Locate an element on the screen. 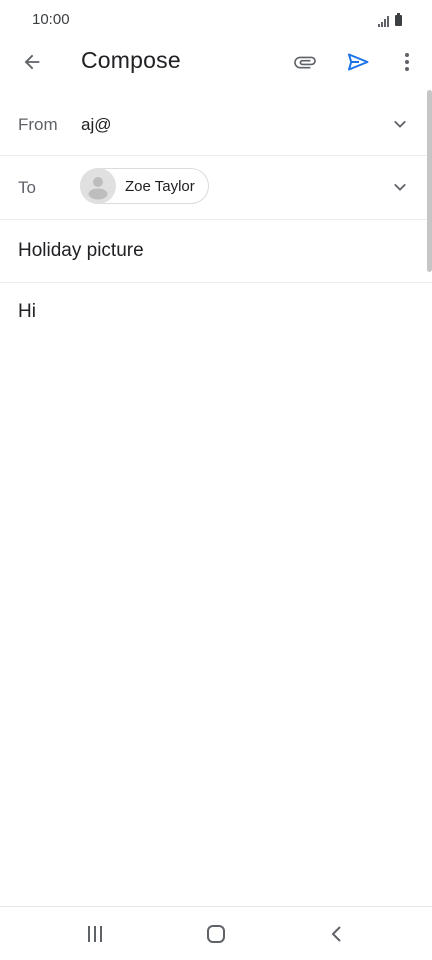 This screenshot has width=432, height=960. home-icon is located at coordinates (216, 934).